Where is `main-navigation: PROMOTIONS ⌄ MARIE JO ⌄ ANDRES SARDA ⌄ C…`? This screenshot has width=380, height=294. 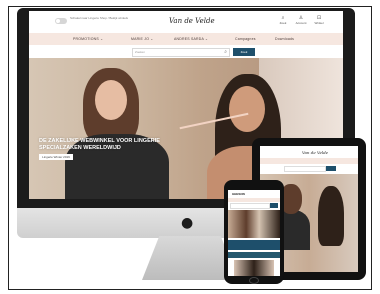 main-navigation: PROMOTIONS ⌄ MARIE JO ⌄ ANDRES SARDA ⌄ C… is located at coordinates (186, 39).